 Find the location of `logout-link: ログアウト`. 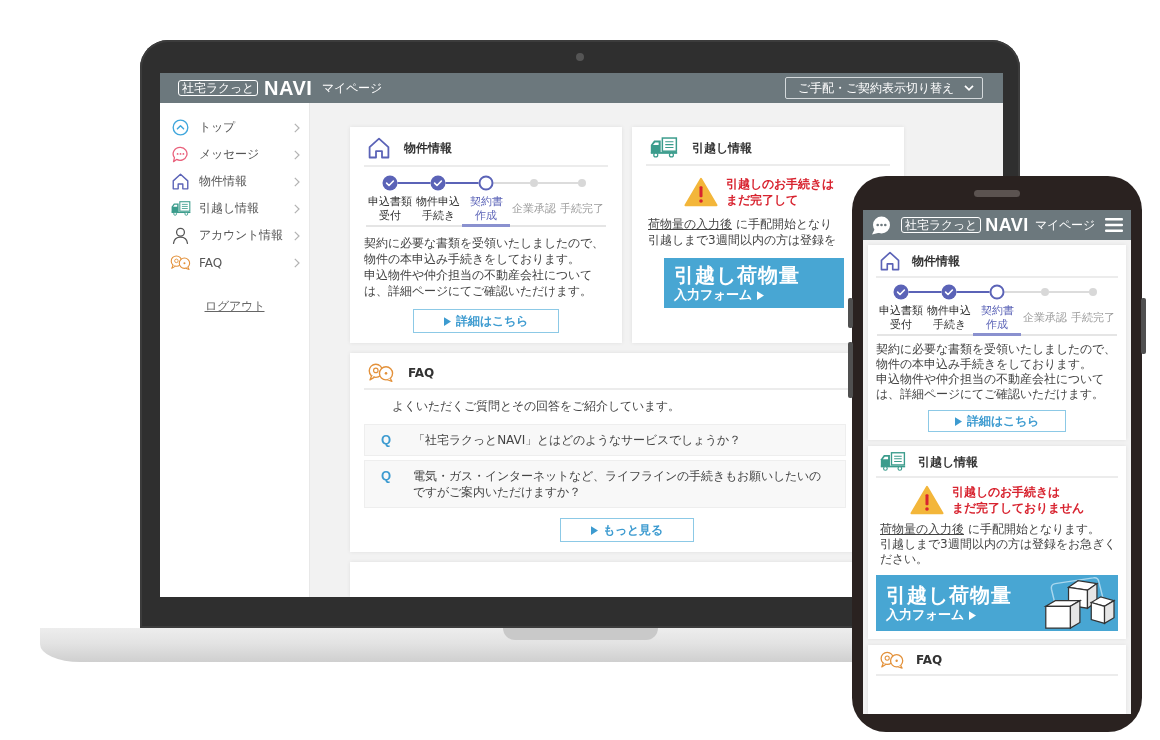

logout-link: ログアウト is located at coordinates (234, 306).